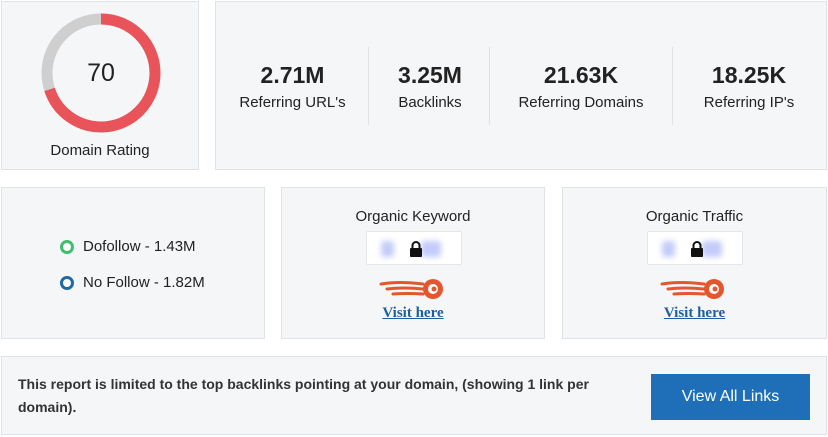 This screenshot has height=437, width=828. I want to click on stat-backlinks: 3.25M Backlinks, so click(430, 85).